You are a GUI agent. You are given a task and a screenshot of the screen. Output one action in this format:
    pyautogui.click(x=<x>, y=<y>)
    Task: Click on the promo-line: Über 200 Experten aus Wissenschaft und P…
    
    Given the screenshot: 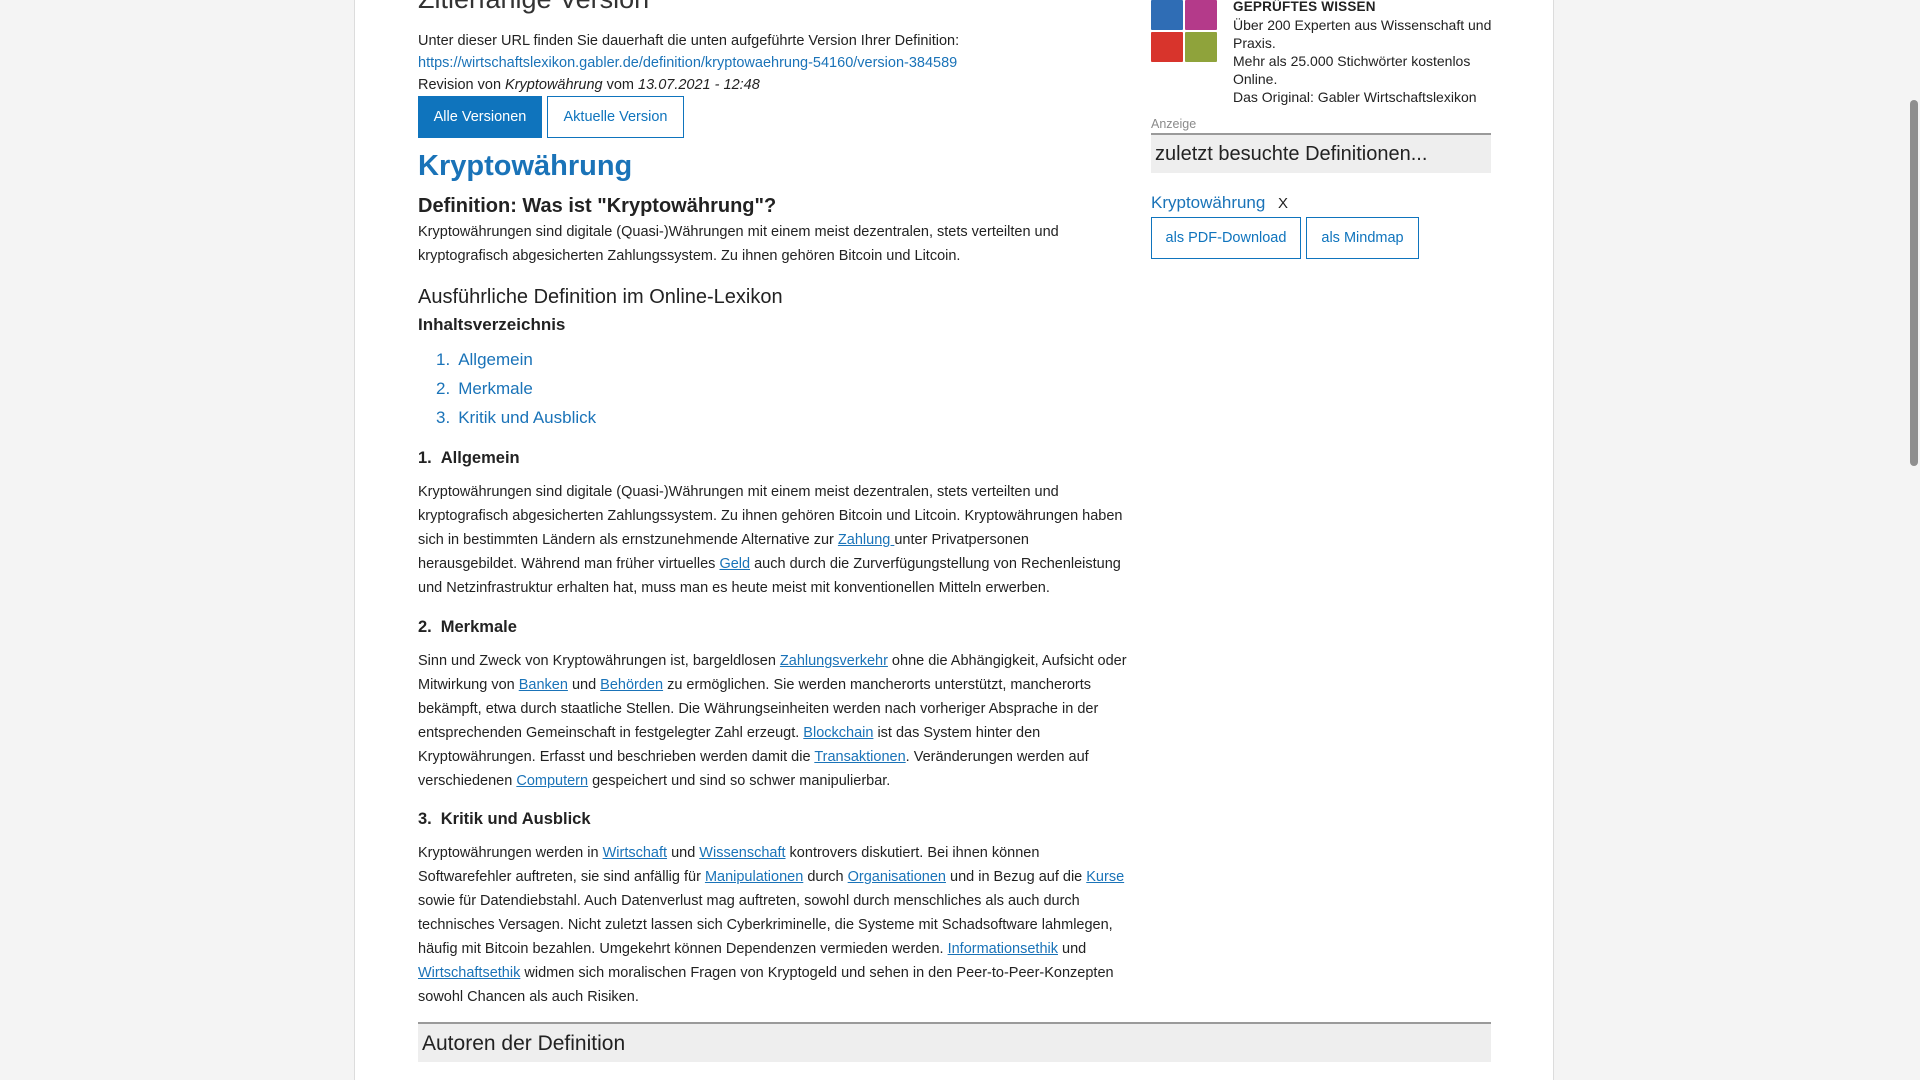 What is the action you would take?
    pyautogui.click(x=1362, y=34)
    